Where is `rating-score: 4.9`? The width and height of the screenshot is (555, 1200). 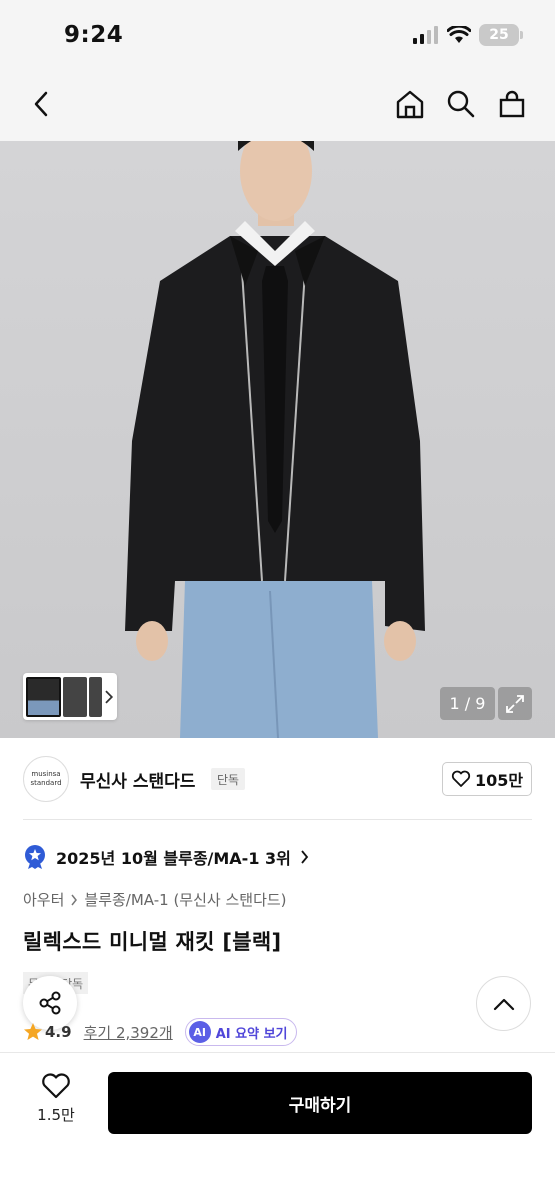 rating-score: 4.9 is located at coordinates (58, 1032).